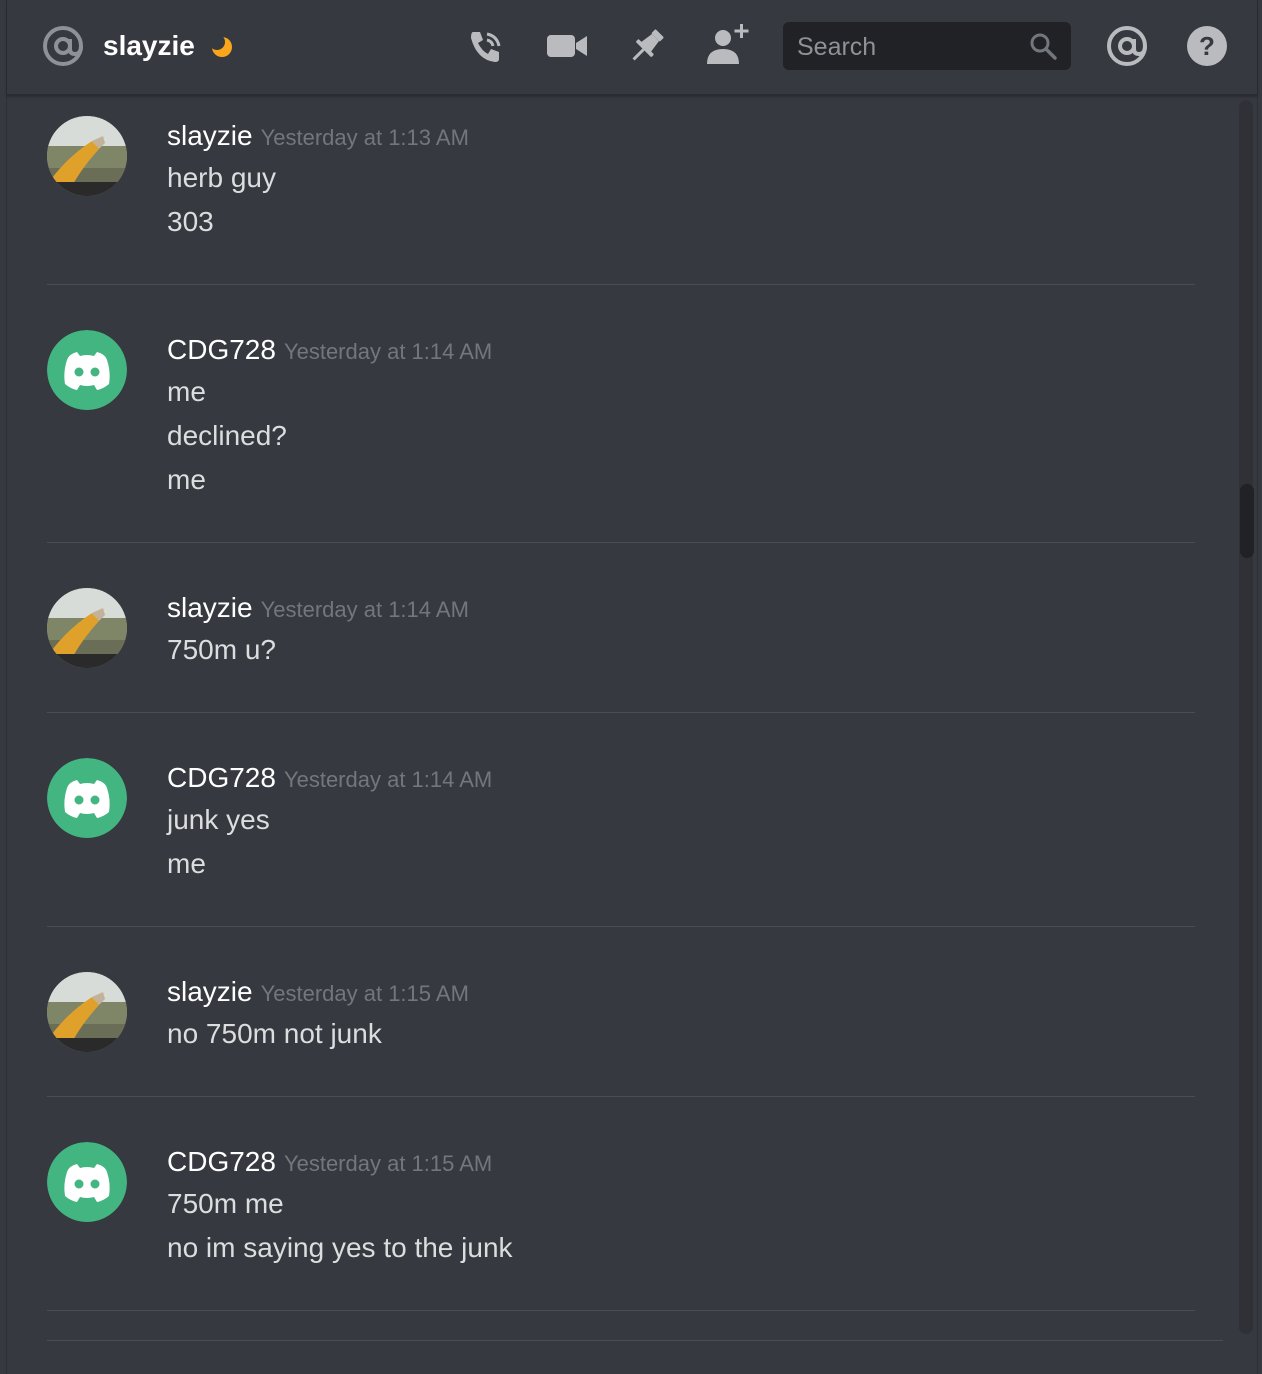  I want to click on video-camera-icon, so click(567, 46).